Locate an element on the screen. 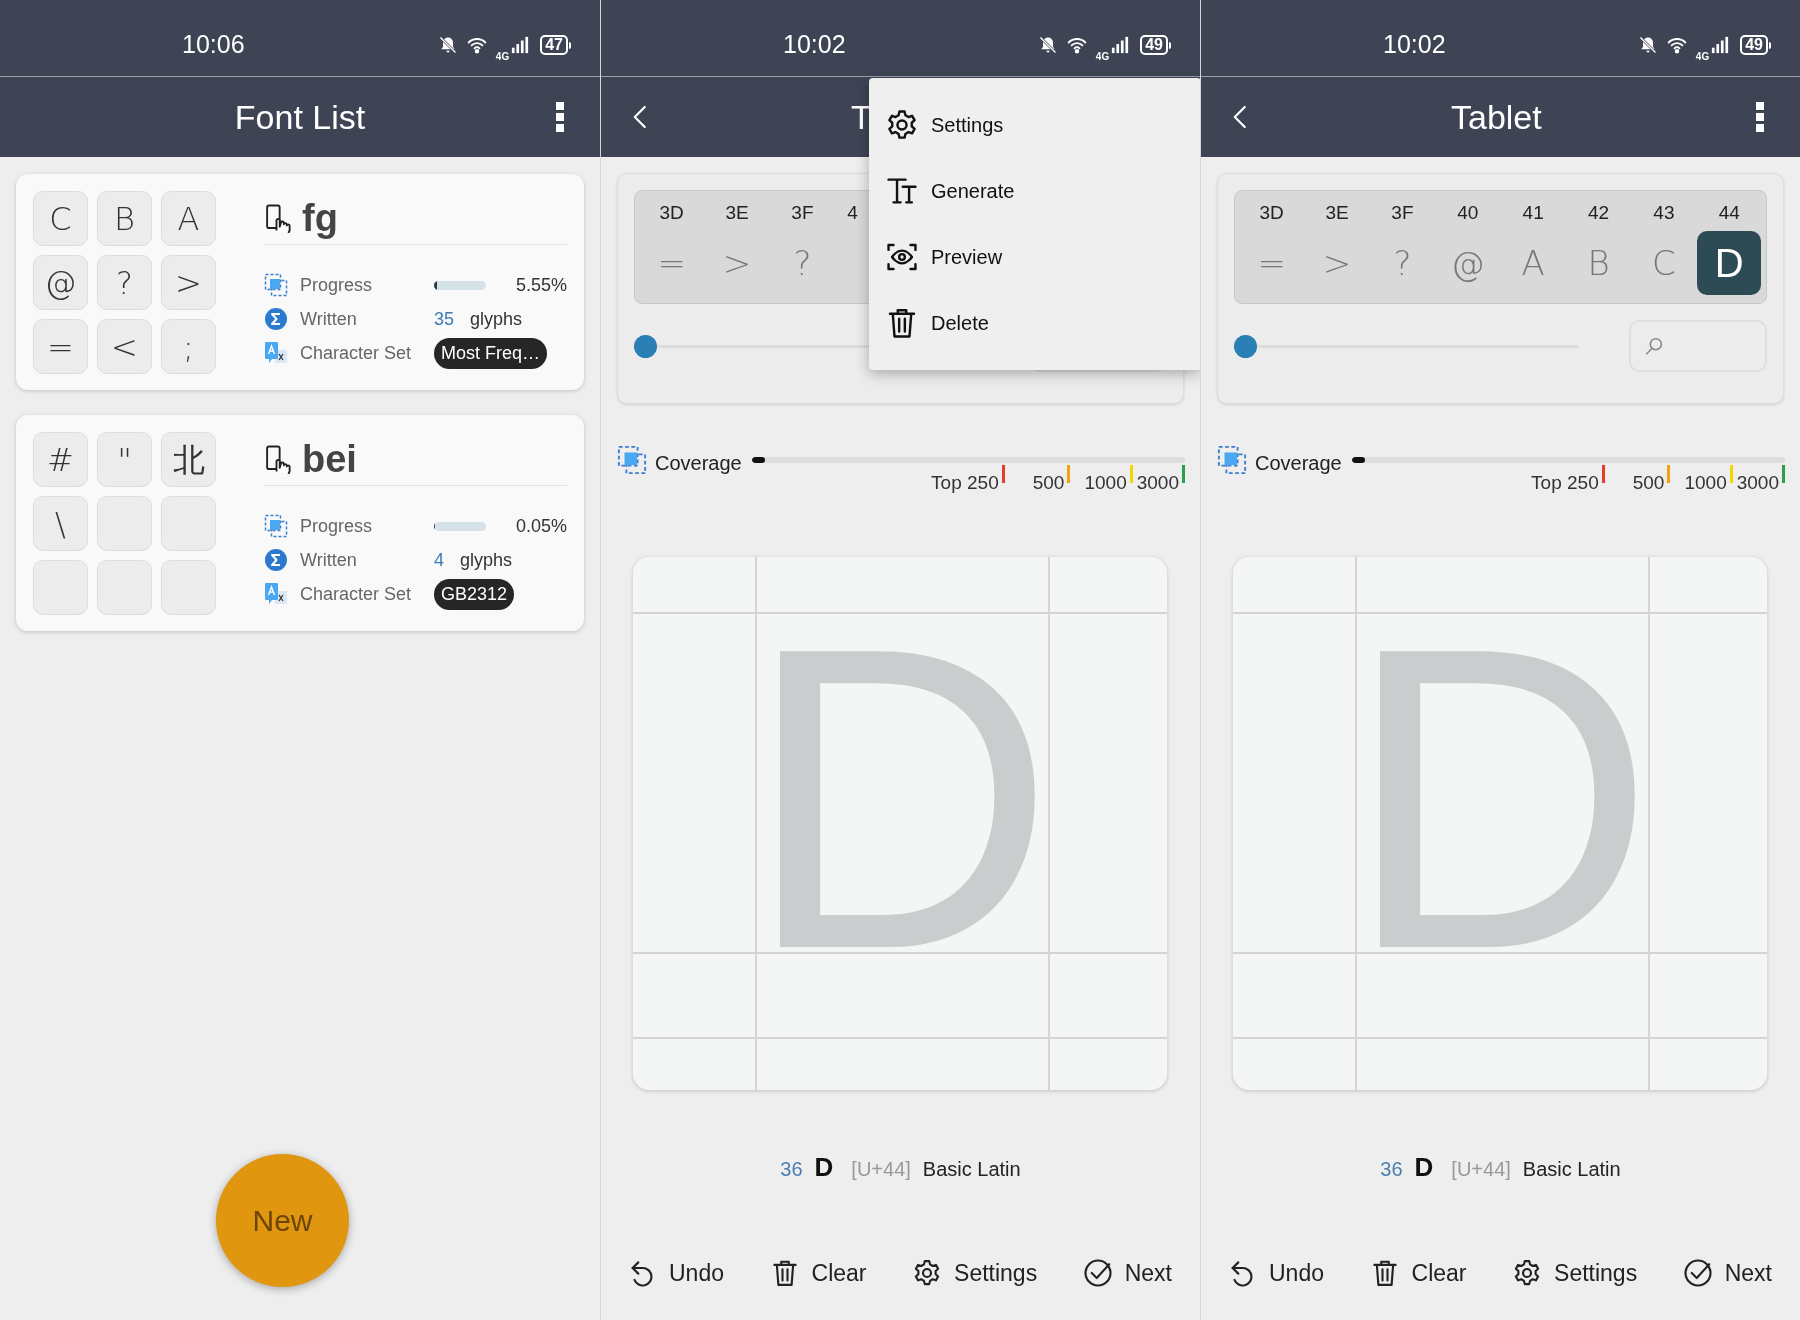 This screenshot has height=1320, width=1800. font-card: # " 北 \ bei Progress 0.05% Written 4 glyphs Character Set GB2312 is located at coordinates (300, 523).